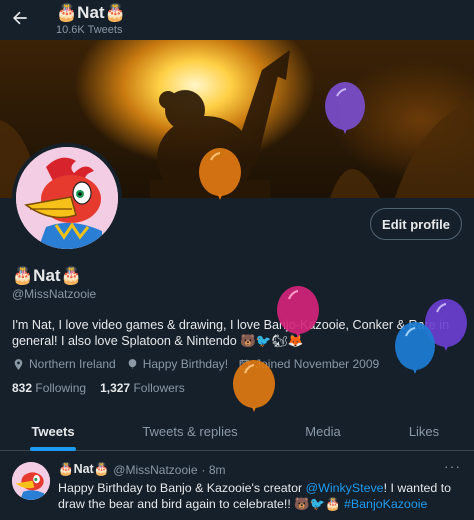 This screenshot has height=520, width=474. I want to click on back-arrow-icon, so click(20, 18).